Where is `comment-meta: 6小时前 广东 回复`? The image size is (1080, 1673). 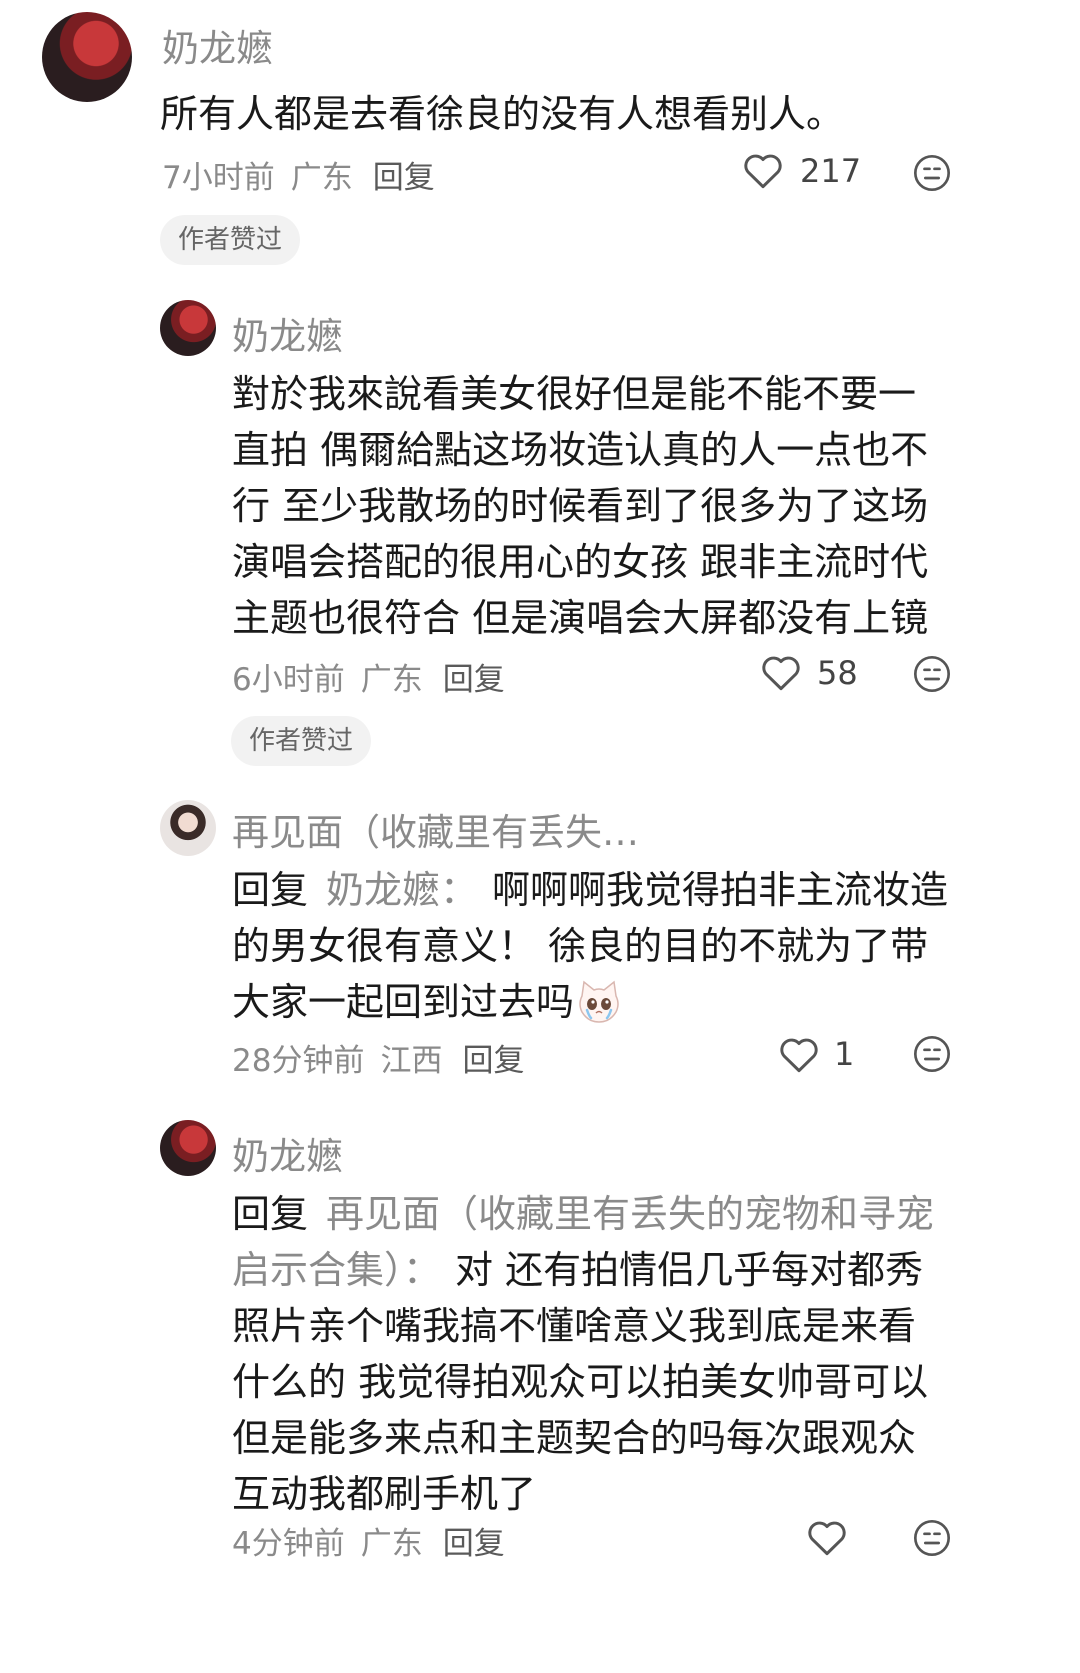
comment-meta: 6小时前 广东 回复 is located at coordinates (376, 676).